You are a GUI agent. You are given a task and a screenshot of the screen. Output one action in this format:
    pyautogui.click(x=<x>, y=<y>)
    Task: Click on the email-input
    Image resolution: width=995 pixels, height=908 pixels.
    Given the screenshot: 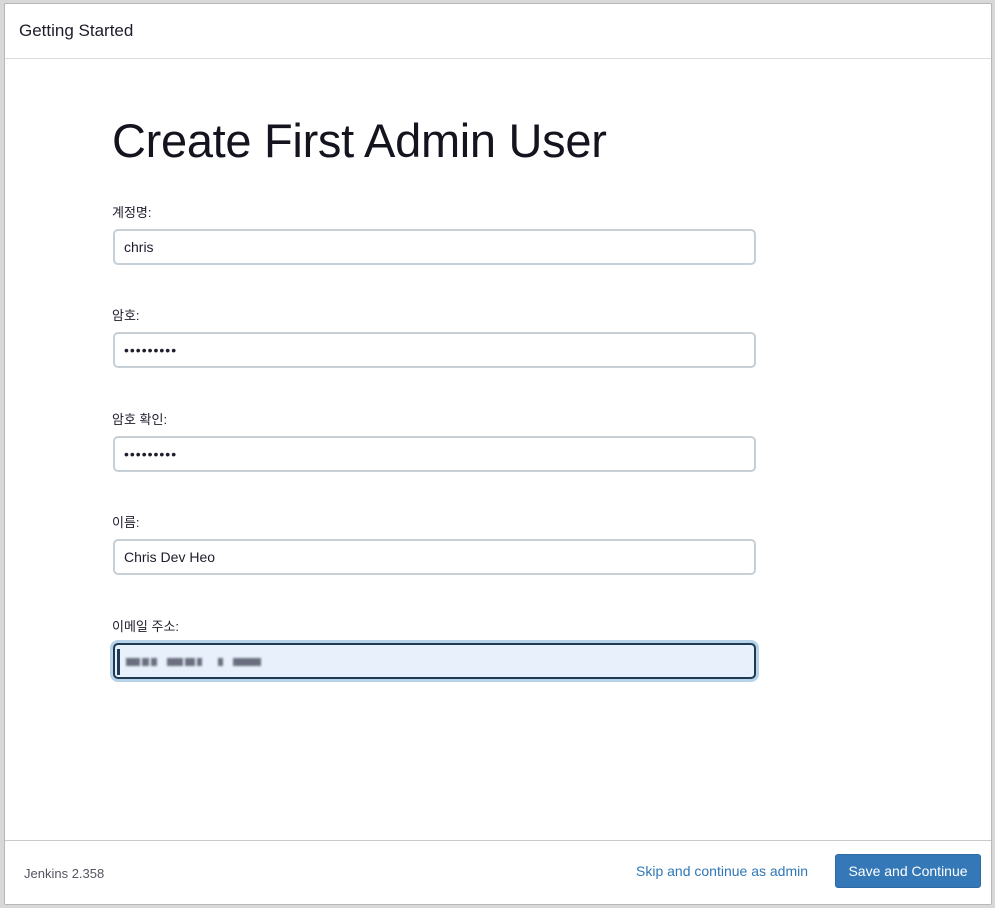 What is the action you would take?
    pyautogui.click(x=434, y=661)
    